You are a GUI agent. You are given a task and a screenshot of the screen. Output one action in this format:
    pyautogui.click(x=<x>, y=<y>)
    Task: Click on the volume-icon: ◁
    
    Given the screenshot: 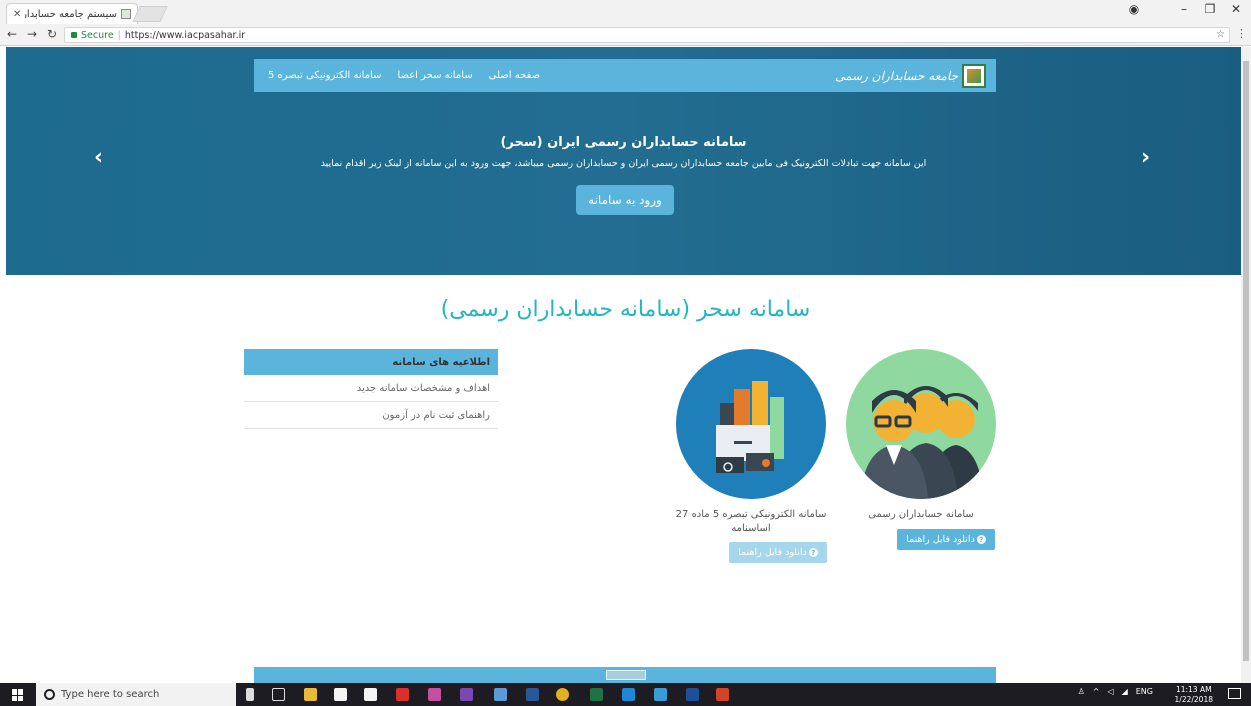 What is the action you would take?
    pyautogui.click(x=1110, y=691)
    